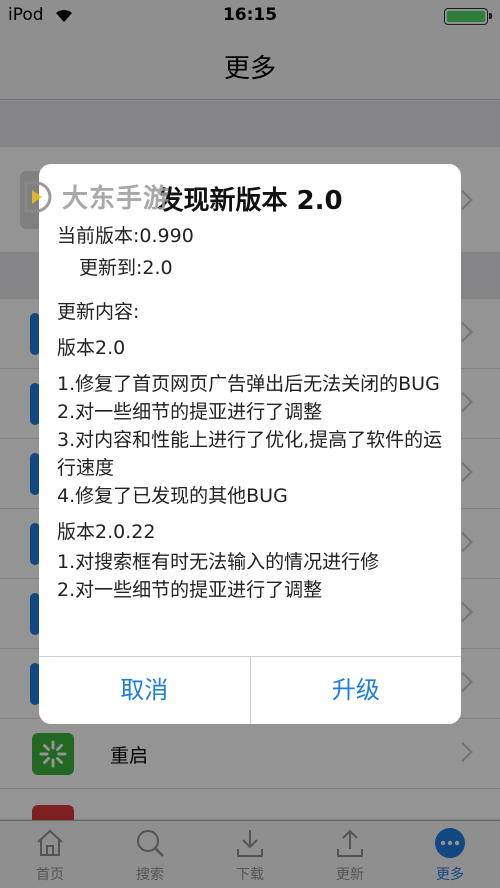  Describe the element at coordinates (248, 384) in the screenshot. I see `changelog-item: 1.修复了首页网页广告弹出后无法关闭的BUG` at that location.